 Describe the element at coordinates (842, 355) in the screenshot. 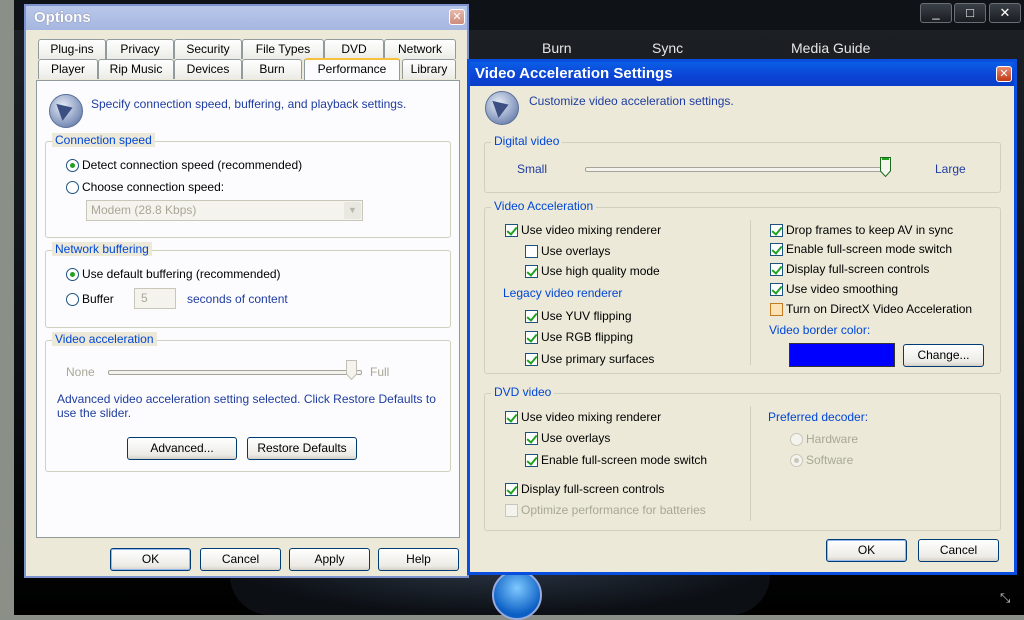

I see `border-color-swatch` at that location.